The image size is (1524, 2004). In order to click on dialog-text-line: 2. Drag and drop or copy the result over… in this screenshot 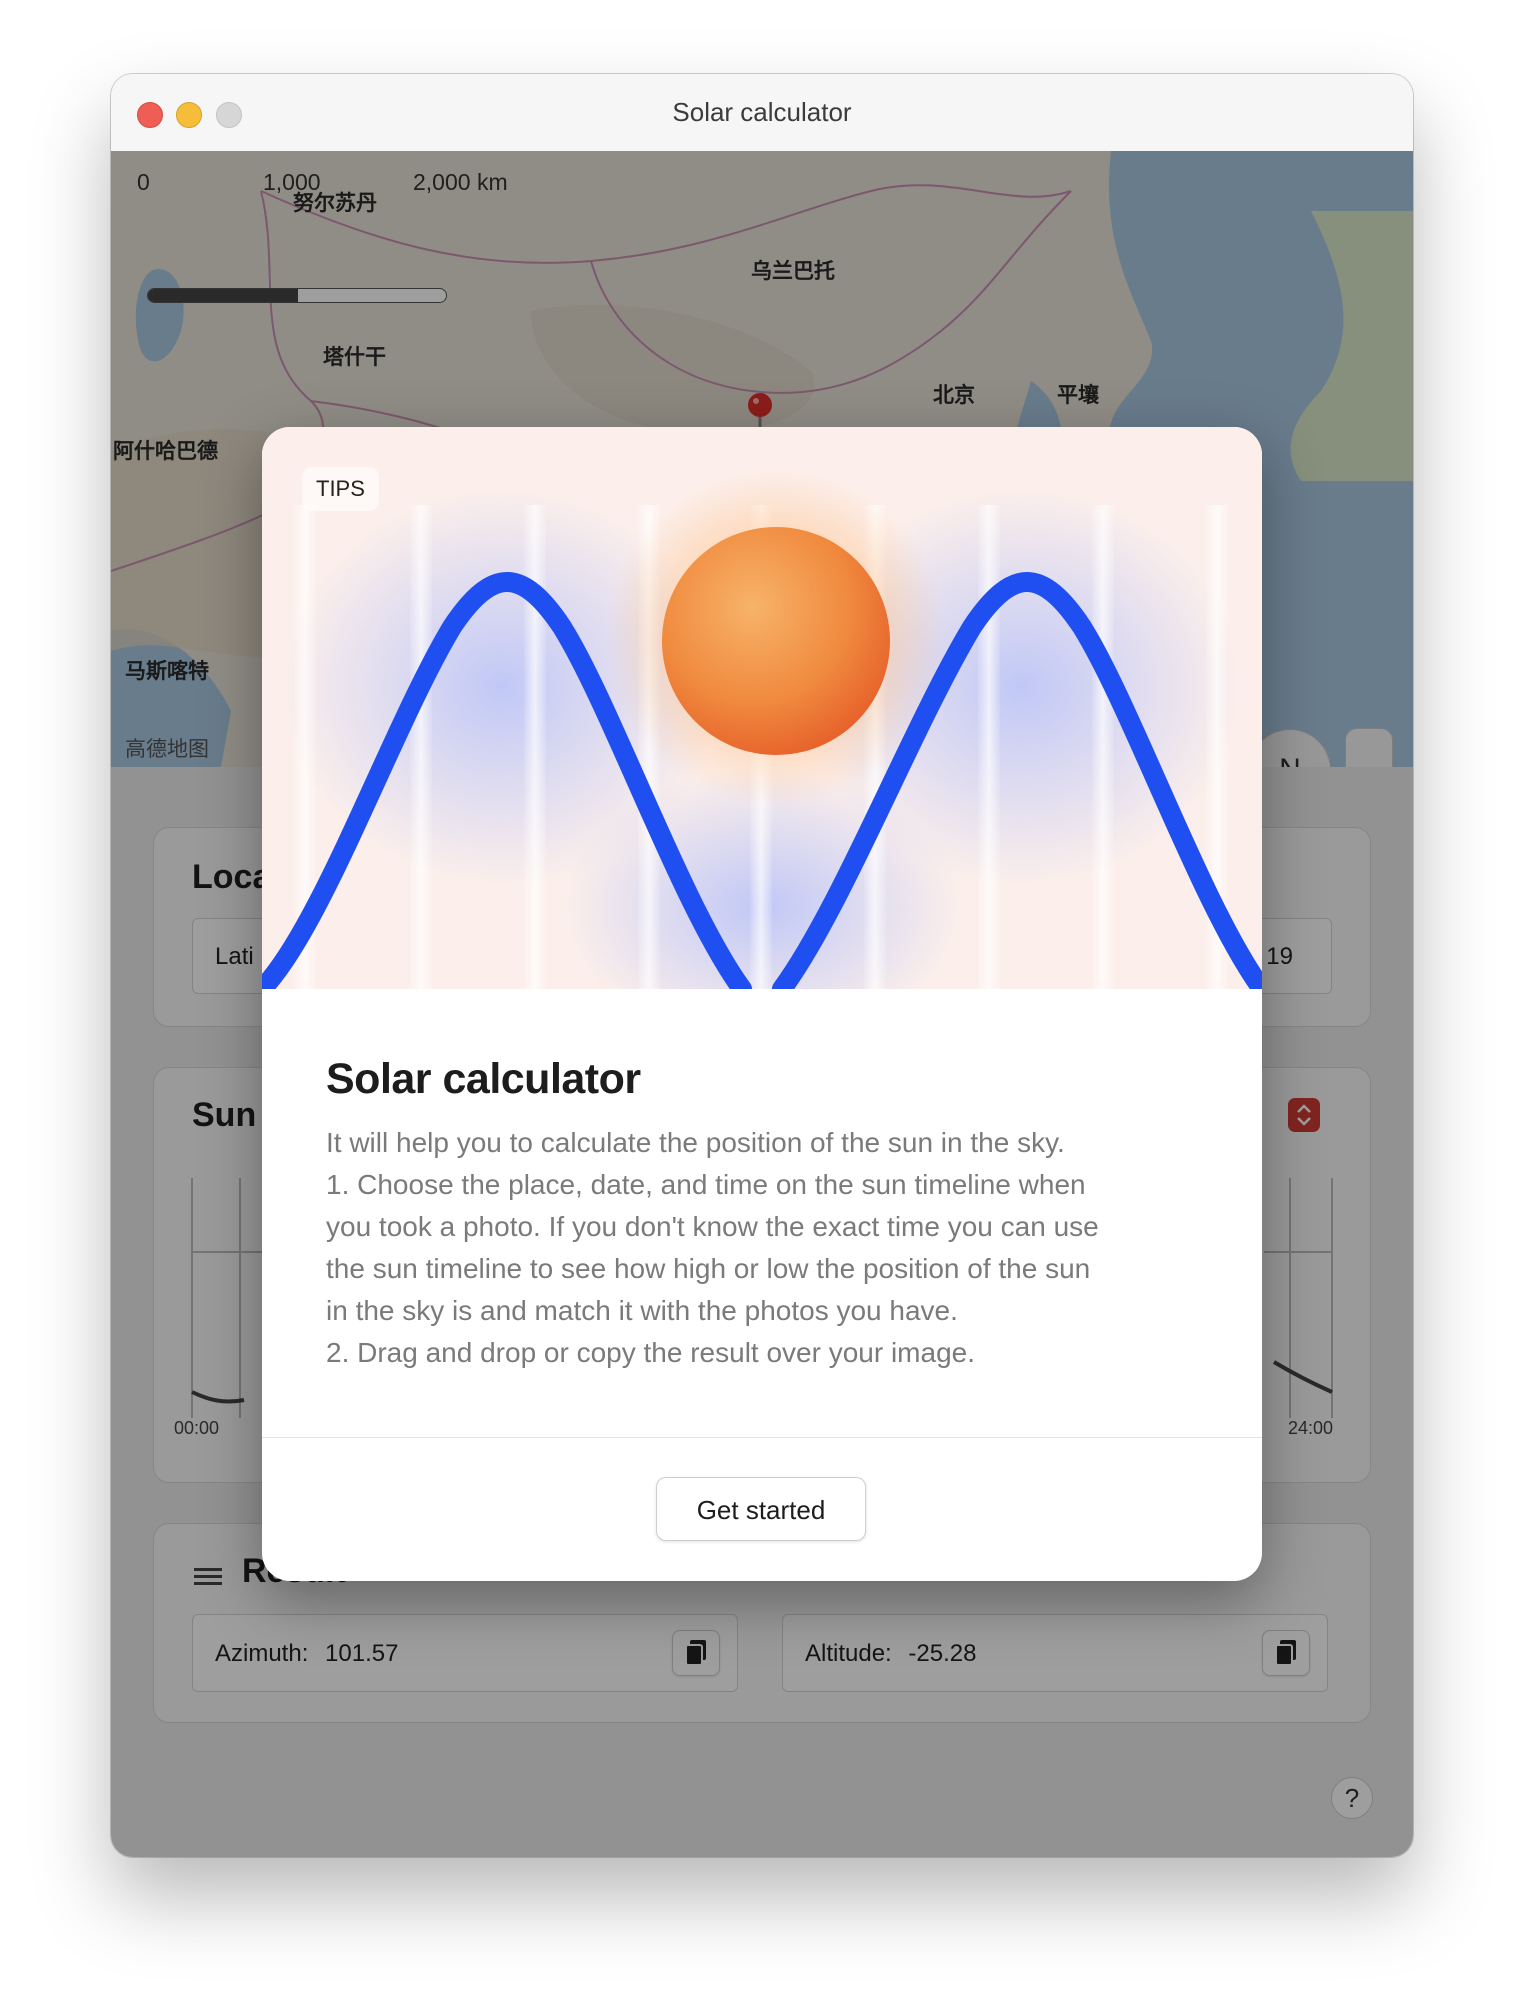, I will do `click(651, 1352)`.